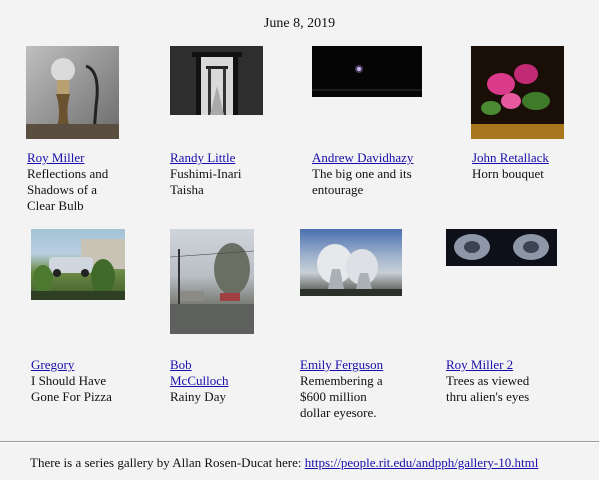  Describe the element at coordinates (199, 372) in the screenshot. I see `author-link-bob-mcculloch: Bob McCulloch` at that location.